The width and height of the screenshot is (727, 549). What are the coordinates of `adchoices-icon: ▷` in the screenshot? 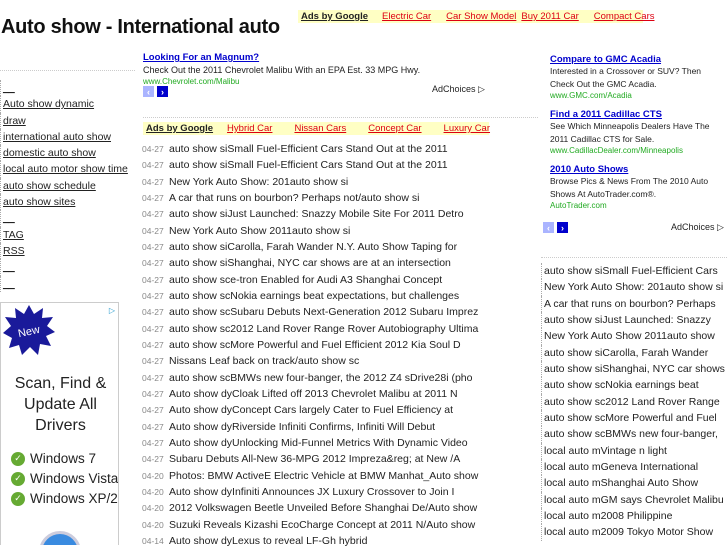 It's located at (112, 310).